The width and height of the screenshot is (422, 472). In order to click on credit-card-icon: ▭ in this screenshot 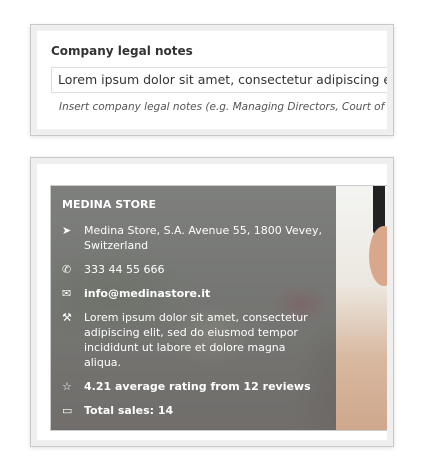, I will do `click(67, 410)`.